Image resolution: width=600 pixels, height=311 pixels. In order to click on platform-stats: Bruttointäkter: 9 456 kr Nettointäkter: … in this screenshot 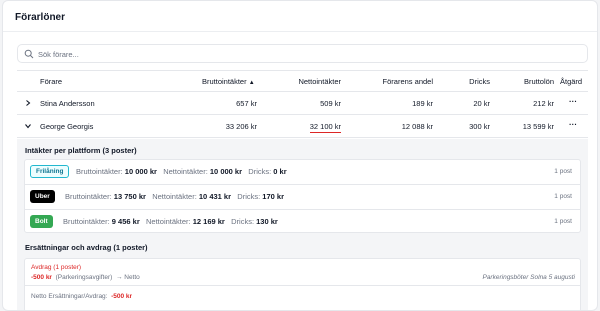, I will do `click(170, 221)`.